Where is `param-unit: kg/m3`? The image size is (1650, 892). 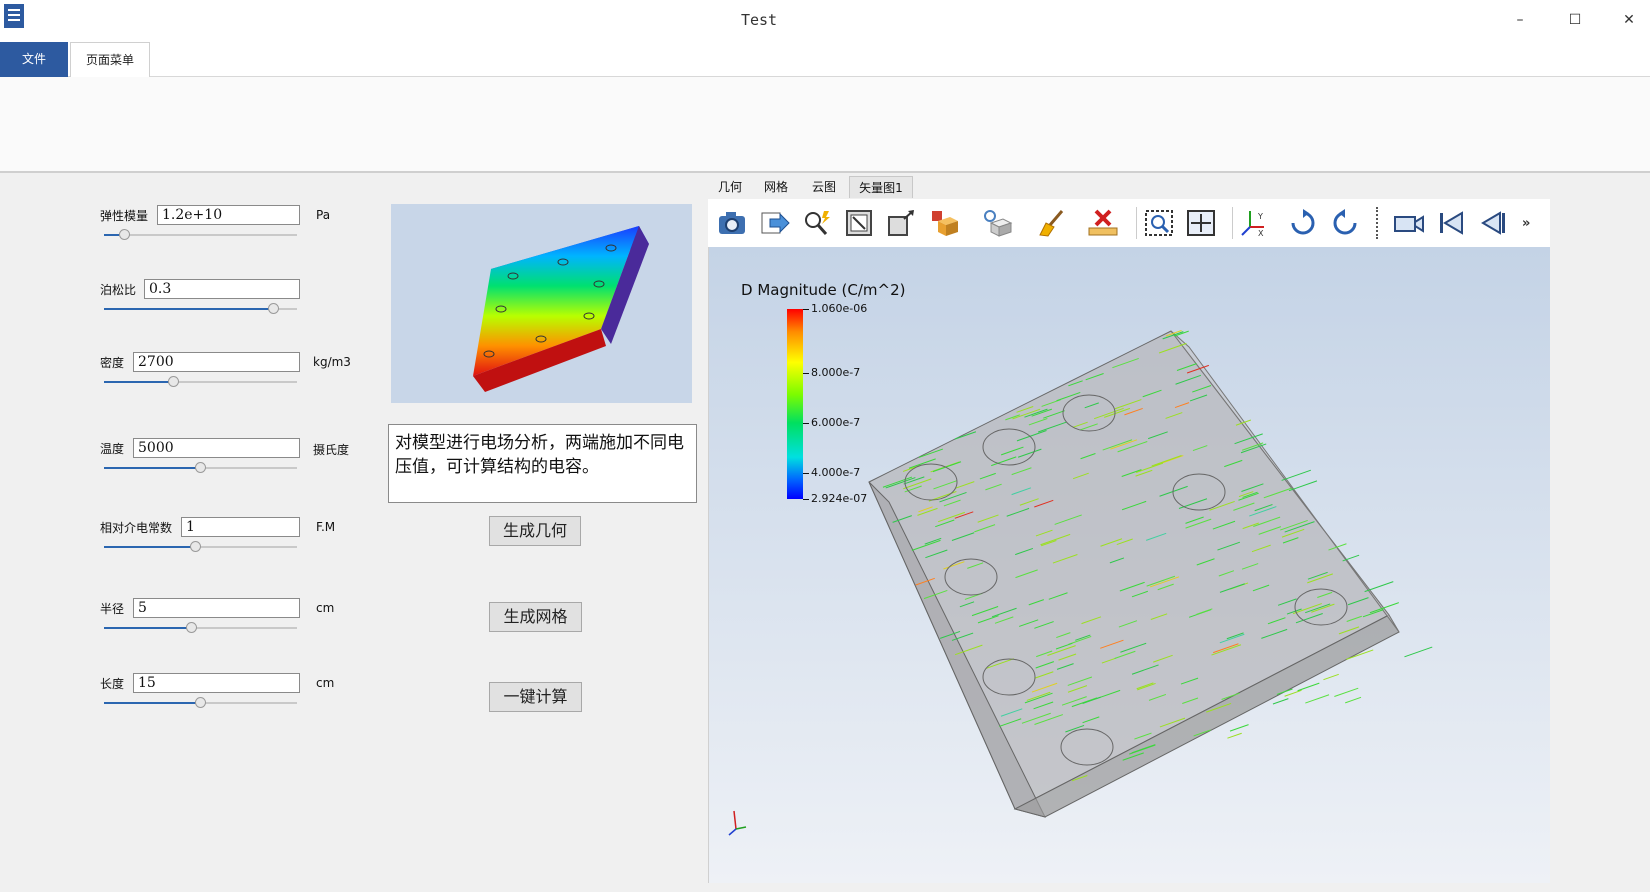
param-unit: kg/m3 is located at coordinates (332, 362).